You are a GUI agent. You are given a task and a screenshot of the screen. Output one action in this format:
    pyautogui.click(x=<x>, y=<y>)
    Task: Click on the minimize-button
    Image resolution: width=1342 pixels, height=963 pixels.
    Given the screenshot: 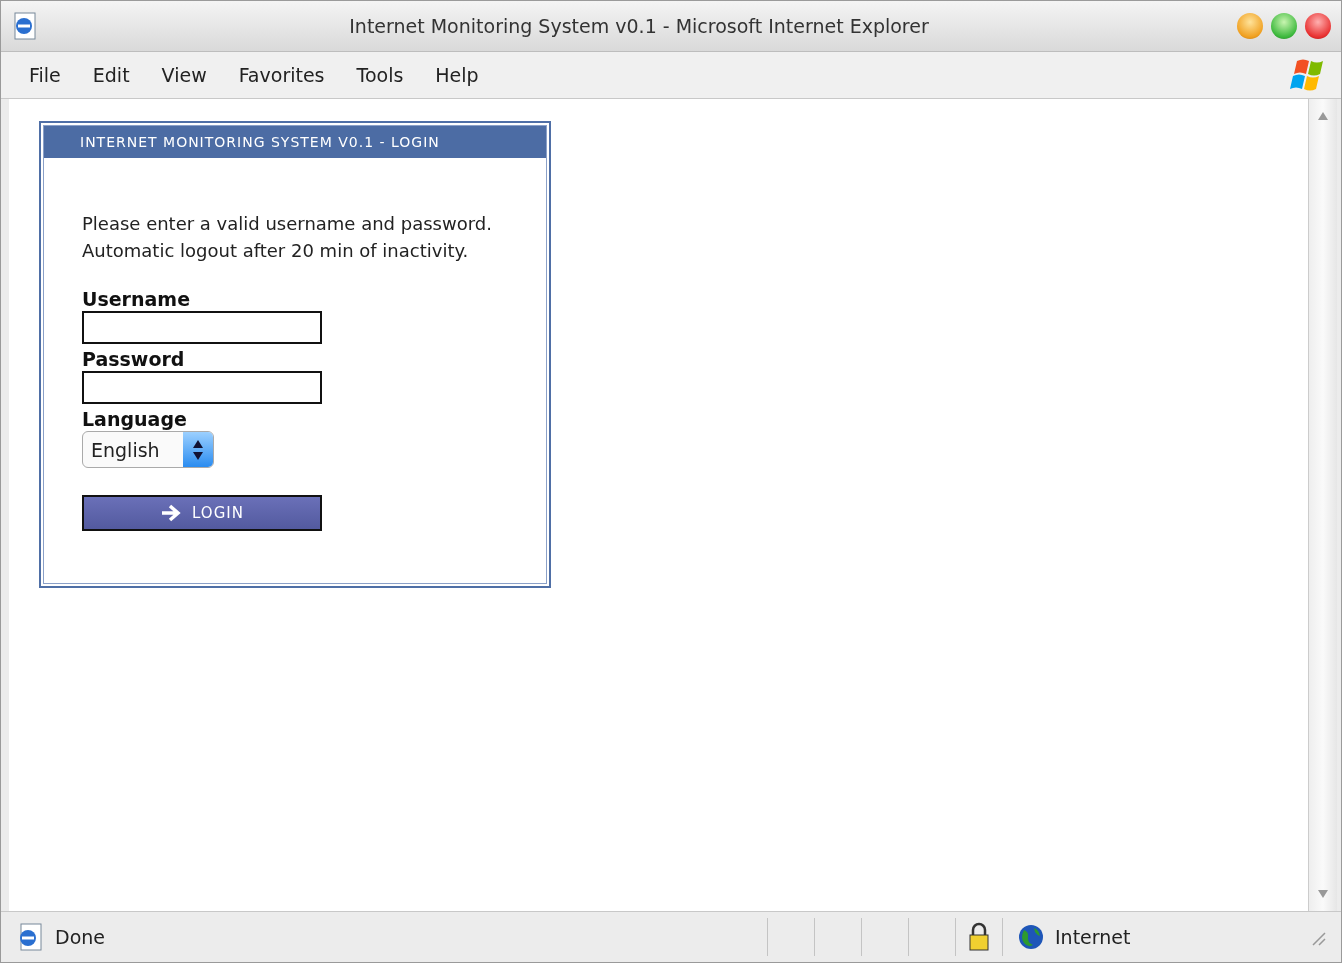 What is the action you would take?
    pyautogui.click(x=1250, y=26)
    